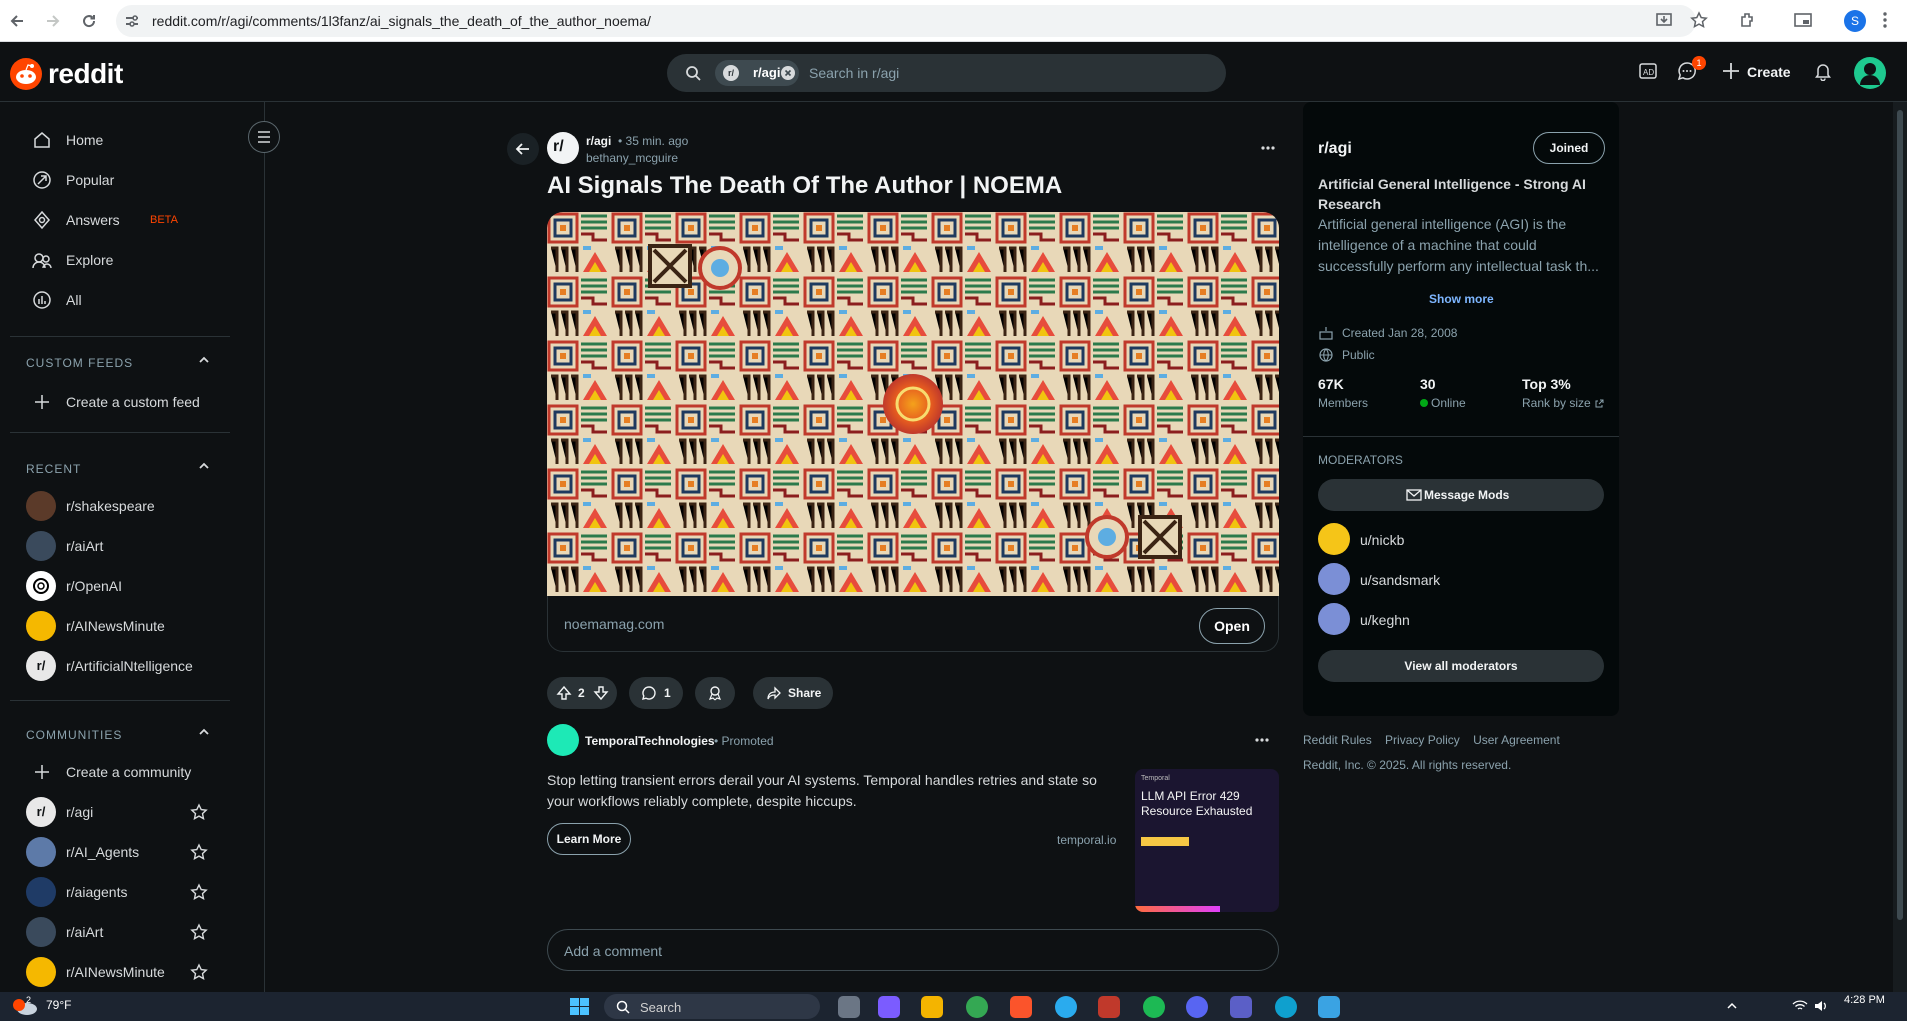 The height and width of the screenshot is (1021, 1907). What do you see at coordinates (127, 140) in the screenshot?
I see `sidebar-item-home: Home` at bounding box center [127, 140].